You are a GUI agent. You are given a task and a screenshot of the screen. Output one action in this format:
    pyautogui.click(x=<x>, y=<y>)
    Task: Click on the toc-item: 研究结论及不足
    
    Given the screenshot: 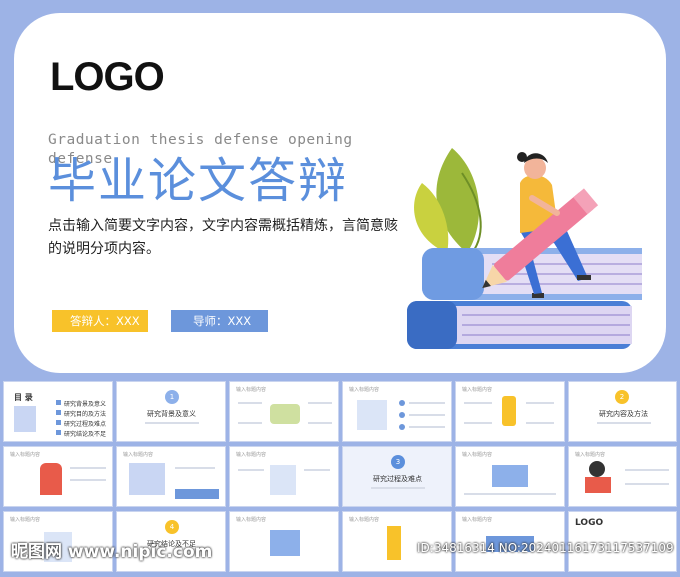 What is the action you would take?
    pyautogui.click(x=85, y=434)
    